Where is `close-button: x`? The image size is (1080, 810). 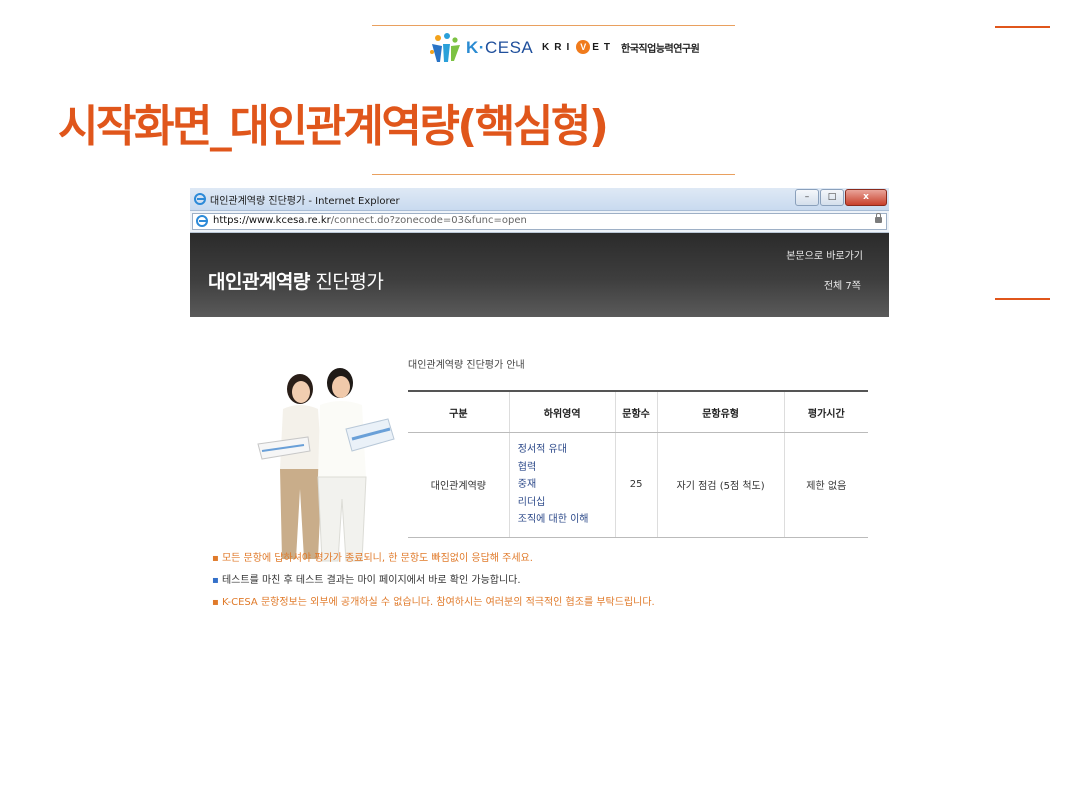 close-button: x is located at coordinates (866, 197).